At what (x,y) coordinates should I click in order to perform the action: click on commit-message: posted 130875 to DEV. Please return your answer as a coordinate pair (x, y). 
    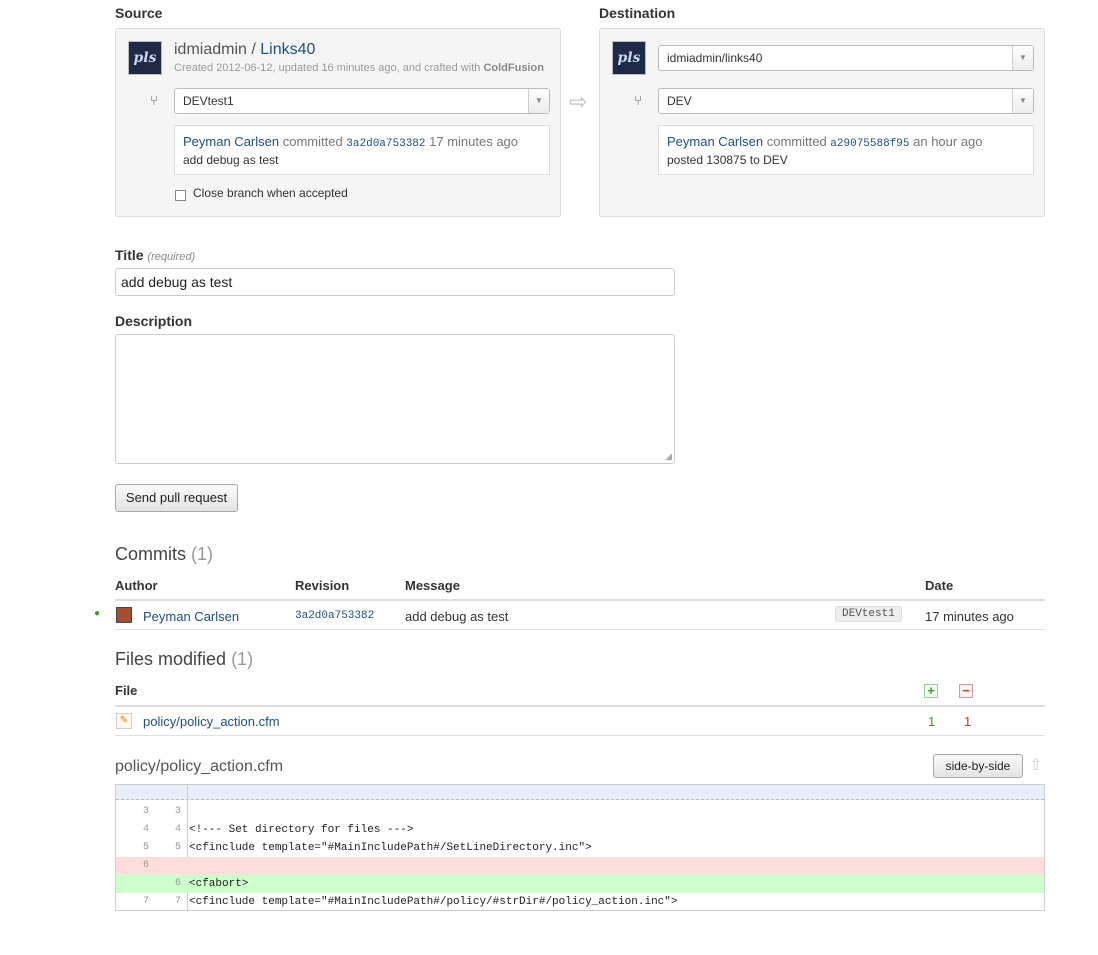
    Looking at the image, I should click on (727, 160).